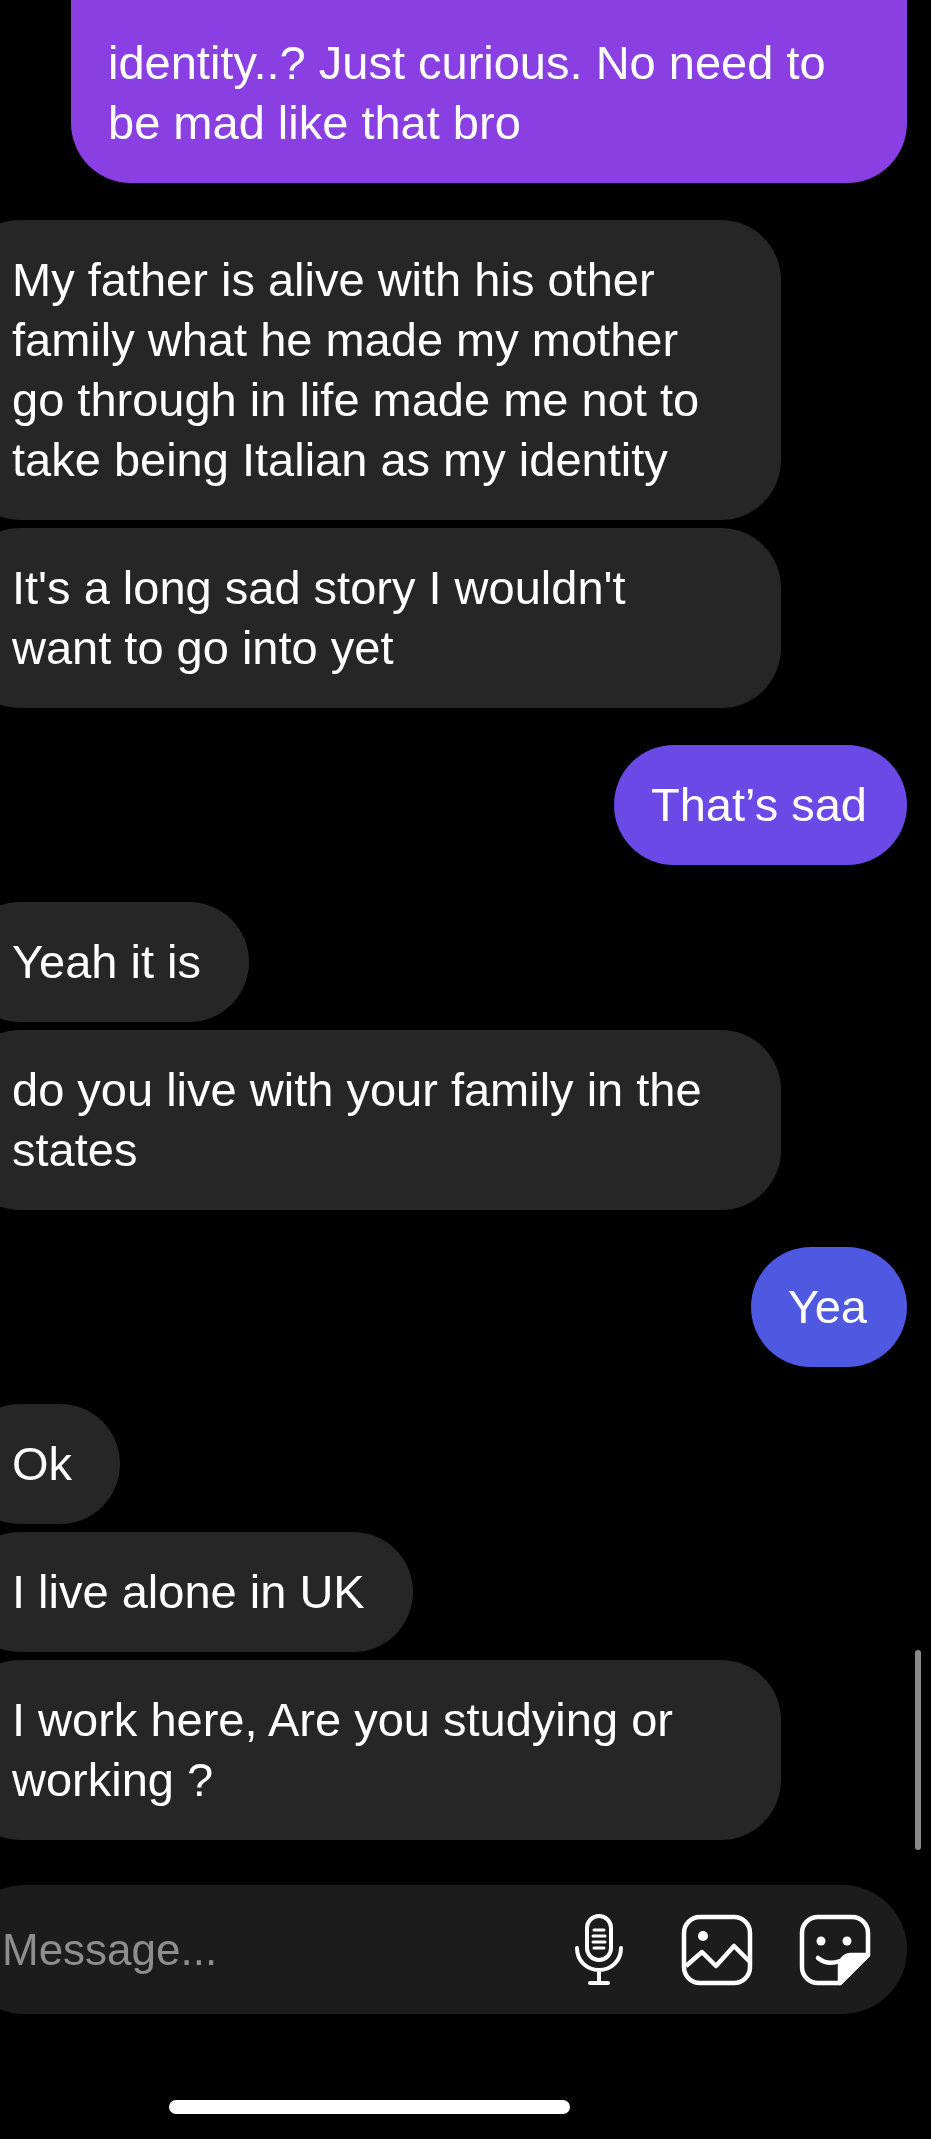 The image size is (931, 2139). What do you see at coordinates (60, 1464) in the screenshot?
I see `received-message: Ok` at bounding box center [60, 1464].